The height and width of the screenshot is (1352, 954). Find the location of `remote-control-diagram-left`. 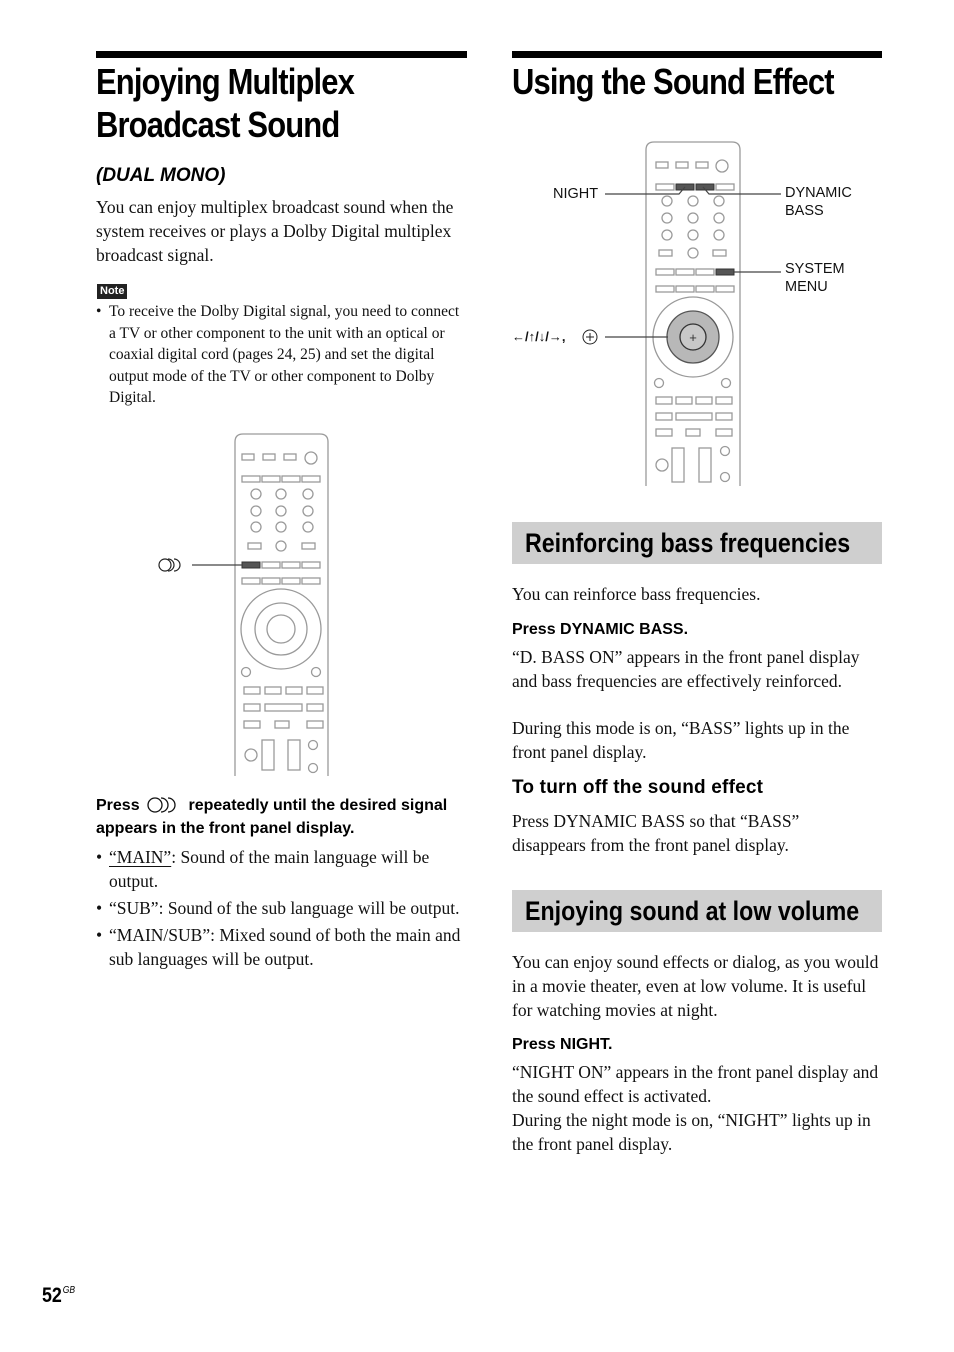

remote-control-diagram-left is located at coordinates (243, 604).